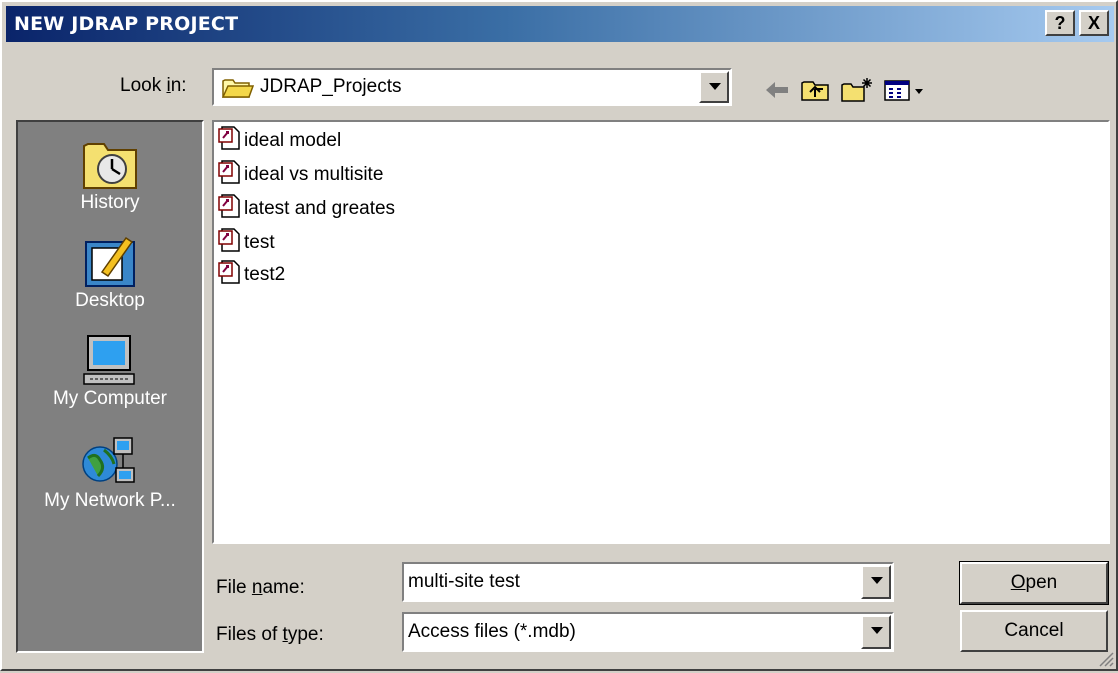 This screenshot has height=673, width=1118. Describe the element at coordinates (293, 140) in the screenshot. I see `file-name: ideal model` at that location.